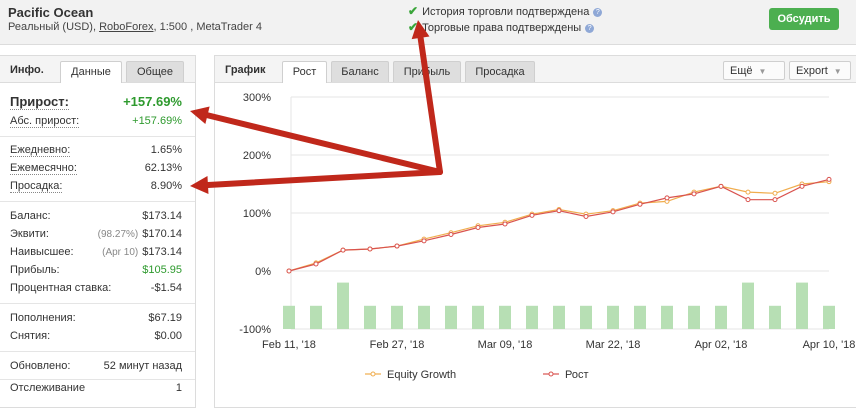  Describe the element at coordinates (289, 345) in the screenshot. I see `x-tick-label: Feb 11, '18` at that location.